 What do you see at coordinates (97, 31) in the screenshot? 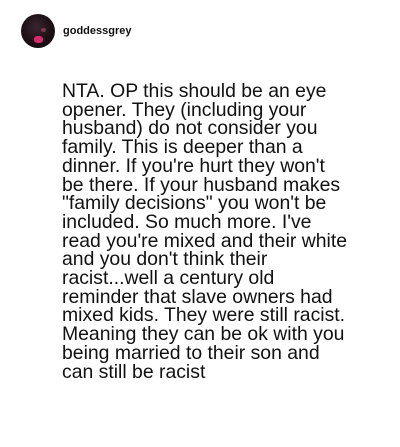
I see `username-link: goddessgrey` at bounding box center [97, 31].